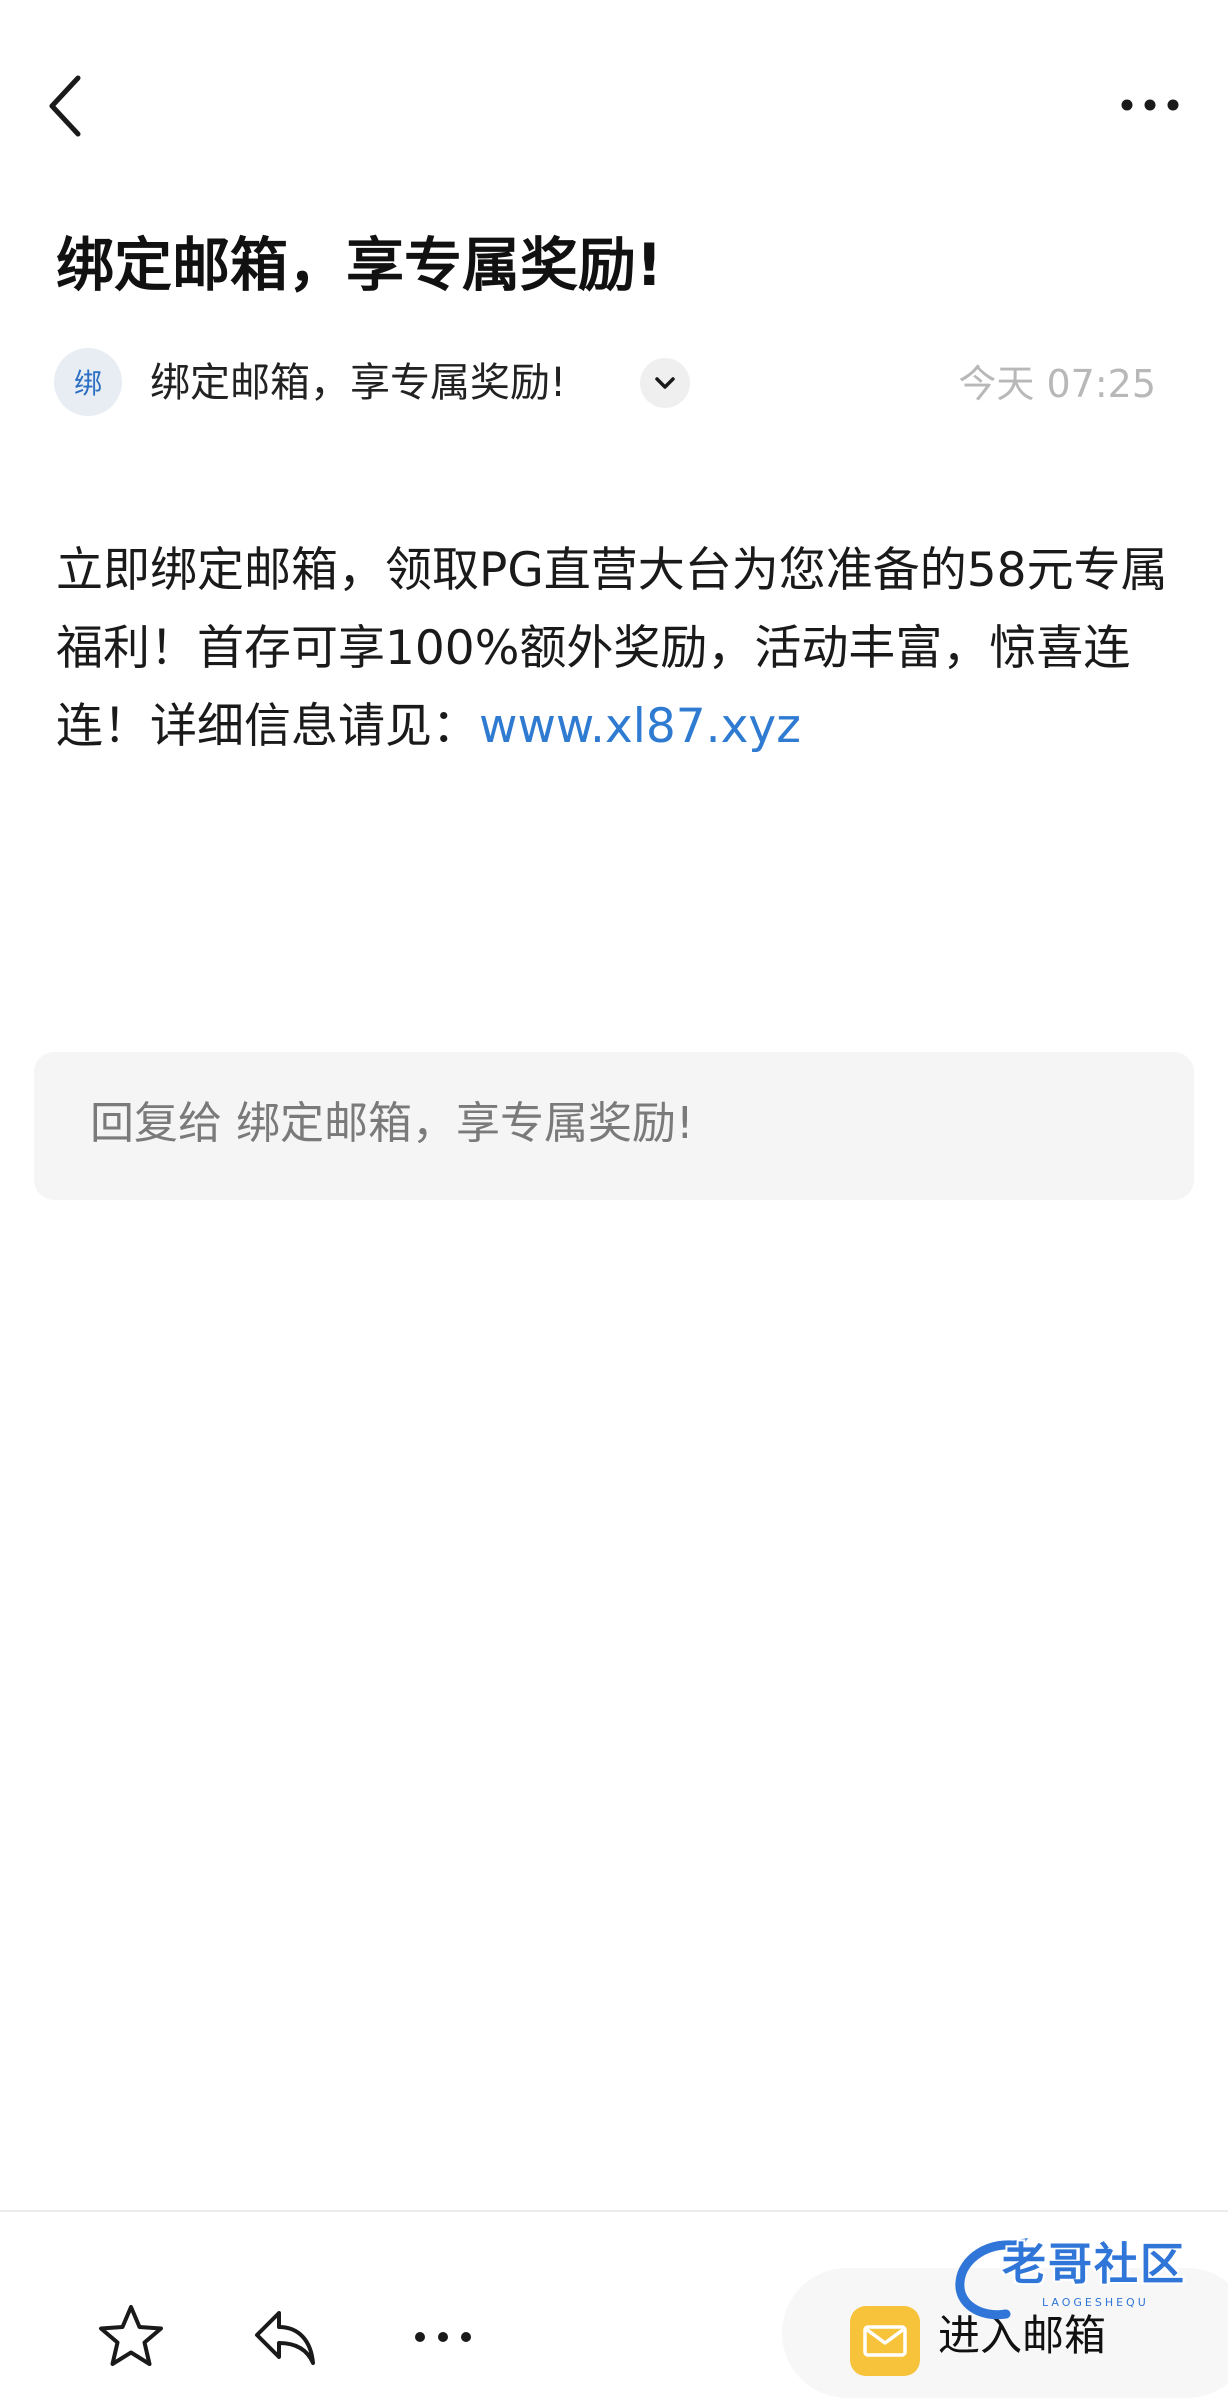 The height and width of the screenshot is (2398, 1228). I want to click on watermark-text: 老哥社区, so click(1094, 2264).